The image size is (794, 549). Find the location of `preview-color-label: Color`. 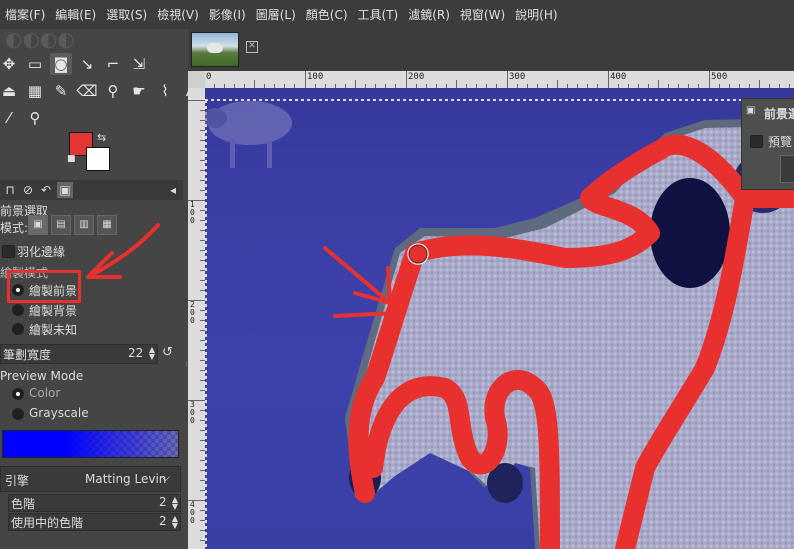

preview-color-label: Color is located at coordinates (45, 393).